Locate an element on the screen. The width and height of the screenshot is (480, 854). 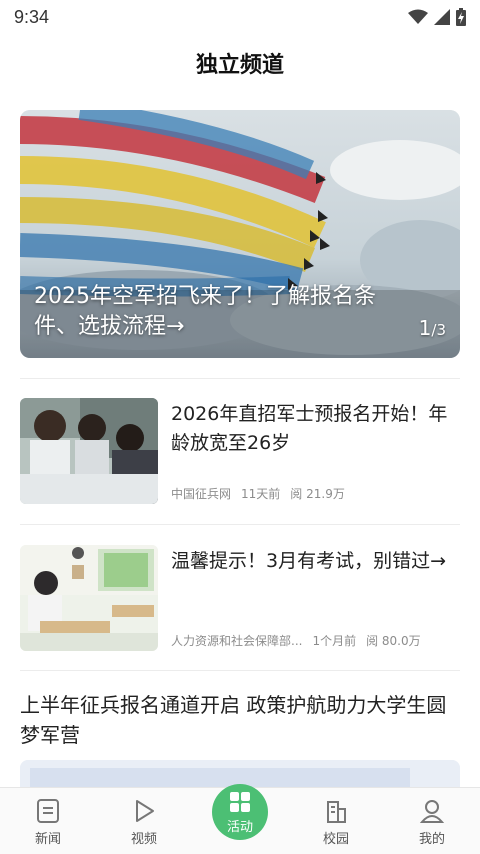
tab-label: 新闻 is located at coordinates (47, 839).